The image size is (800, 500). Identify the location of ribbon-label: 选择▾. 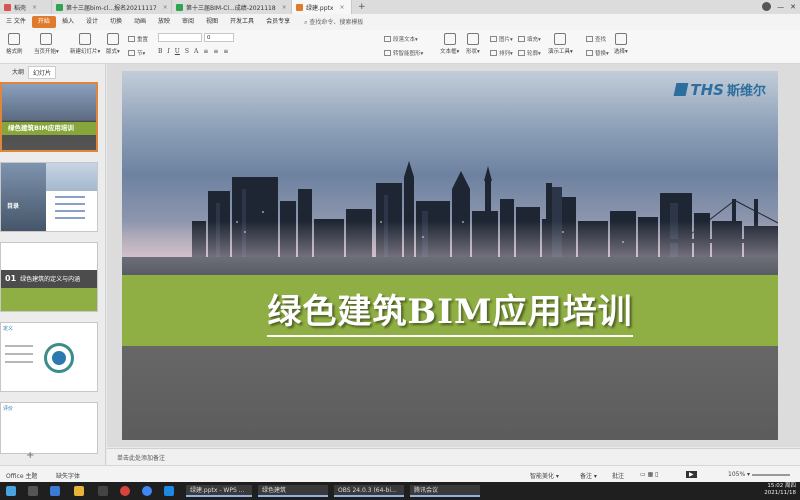
(621, 52).